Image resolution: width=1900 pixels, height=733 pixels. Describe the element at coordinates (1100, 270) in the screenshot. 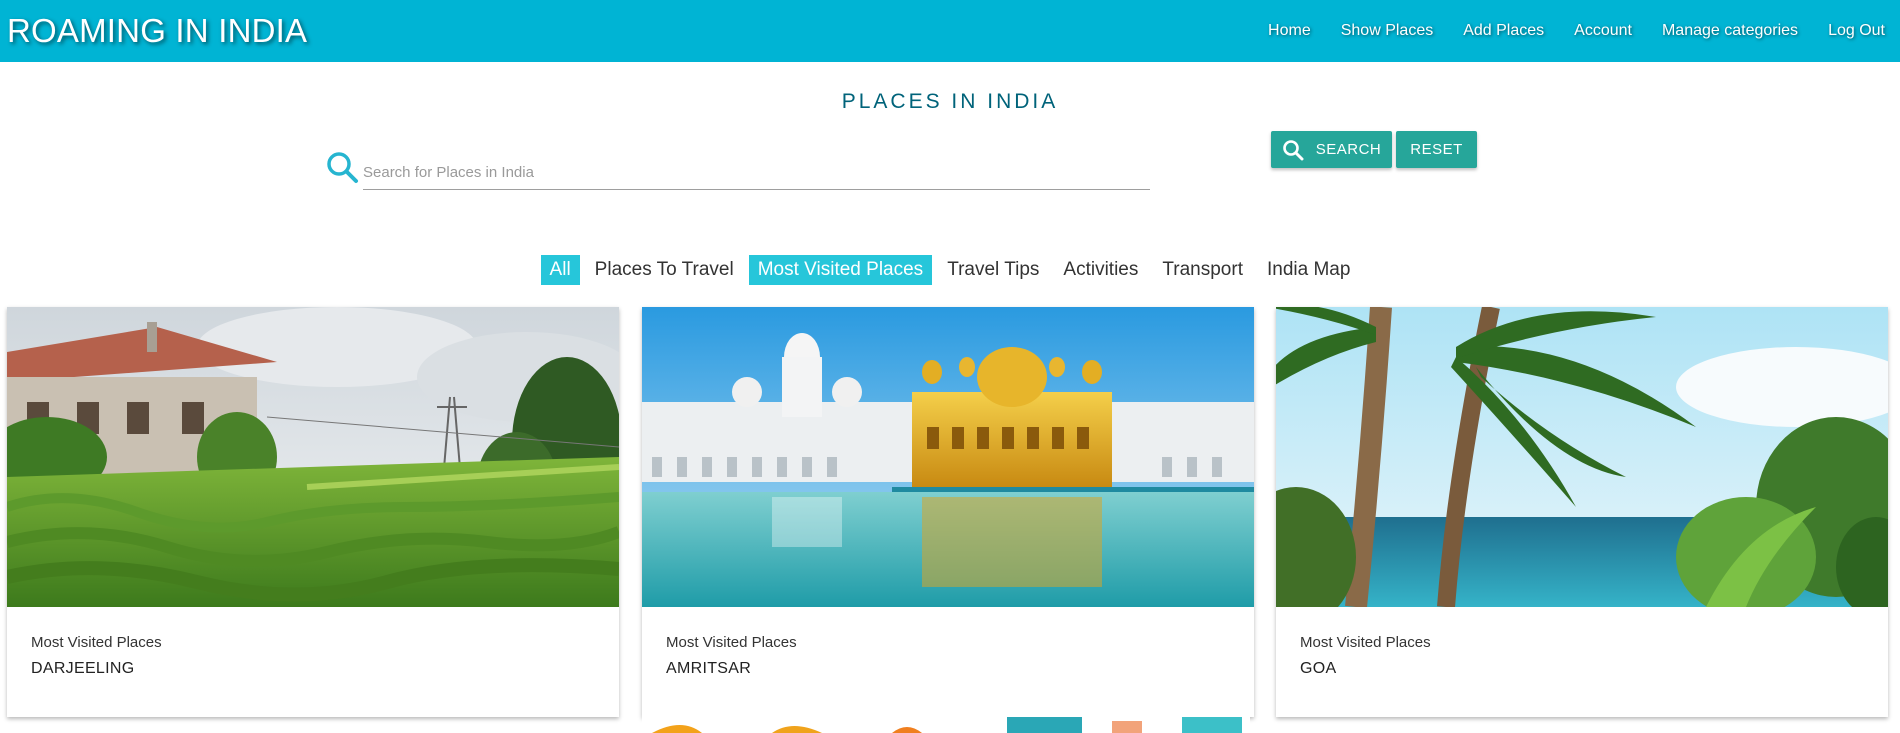

I see `tab-activities: Activities` at that location.